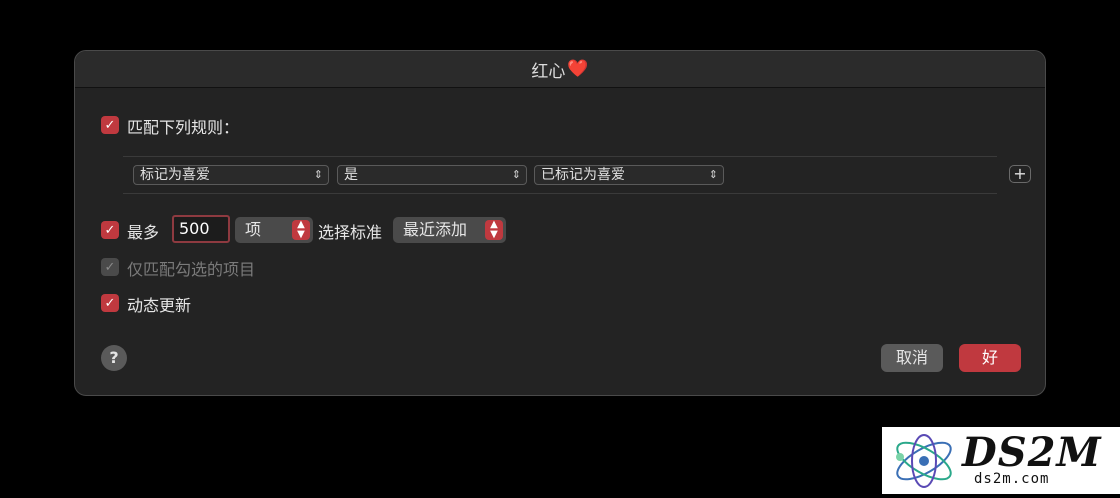 The height and width of the screenshot is (498, 1120). I want to click on heart-icon: ❤️, so click(578, 69).